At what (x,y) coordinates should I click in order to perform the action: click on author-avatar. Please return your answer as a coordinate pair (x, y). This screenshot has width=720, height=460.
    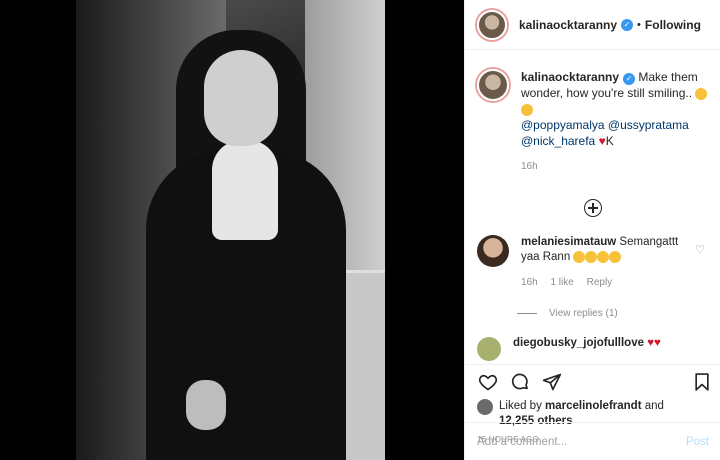
    Looking at the image, I should click on (492, 24).